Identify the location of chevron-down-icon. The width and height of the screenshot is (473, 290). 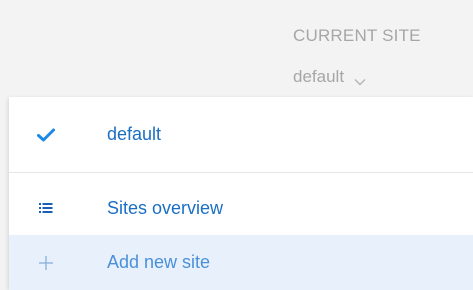
(360, 79).